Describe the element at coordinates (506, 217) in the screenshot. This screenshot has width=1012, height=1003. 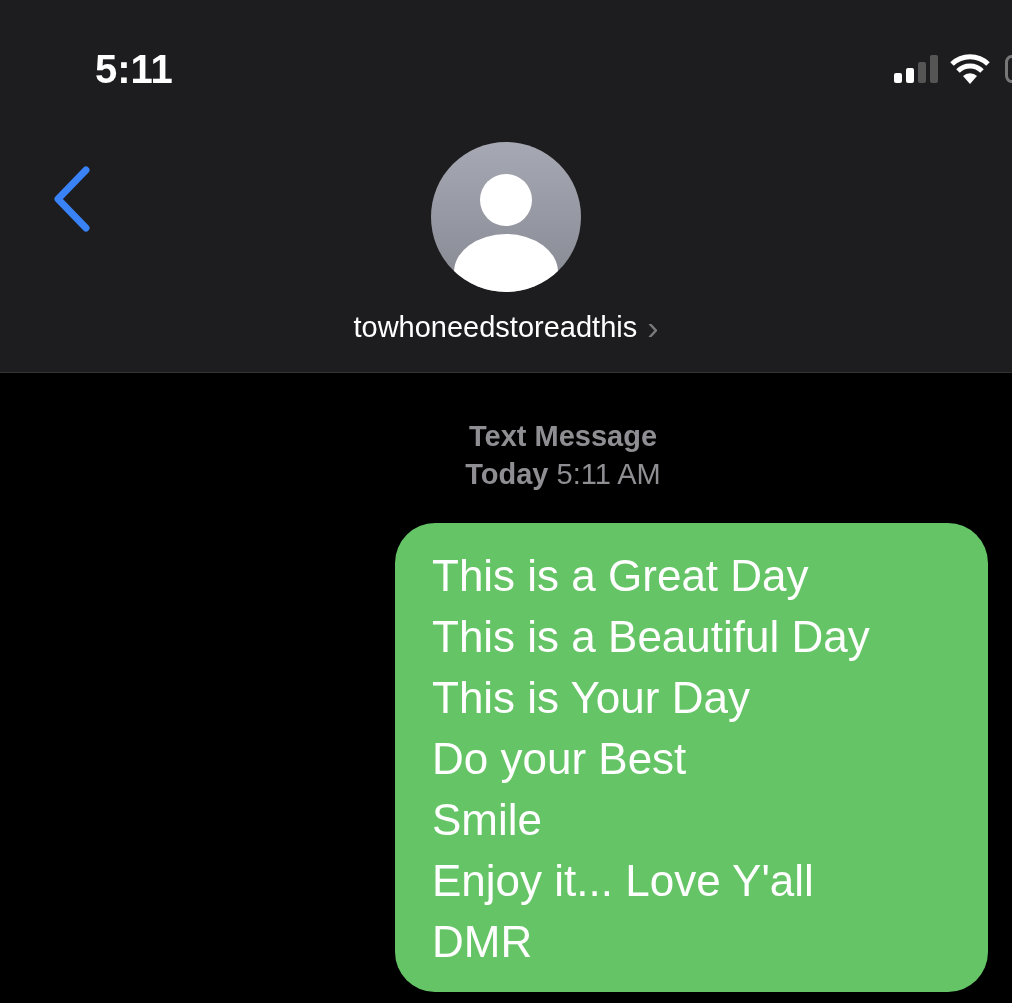
I see `avatar-icon` at that location.